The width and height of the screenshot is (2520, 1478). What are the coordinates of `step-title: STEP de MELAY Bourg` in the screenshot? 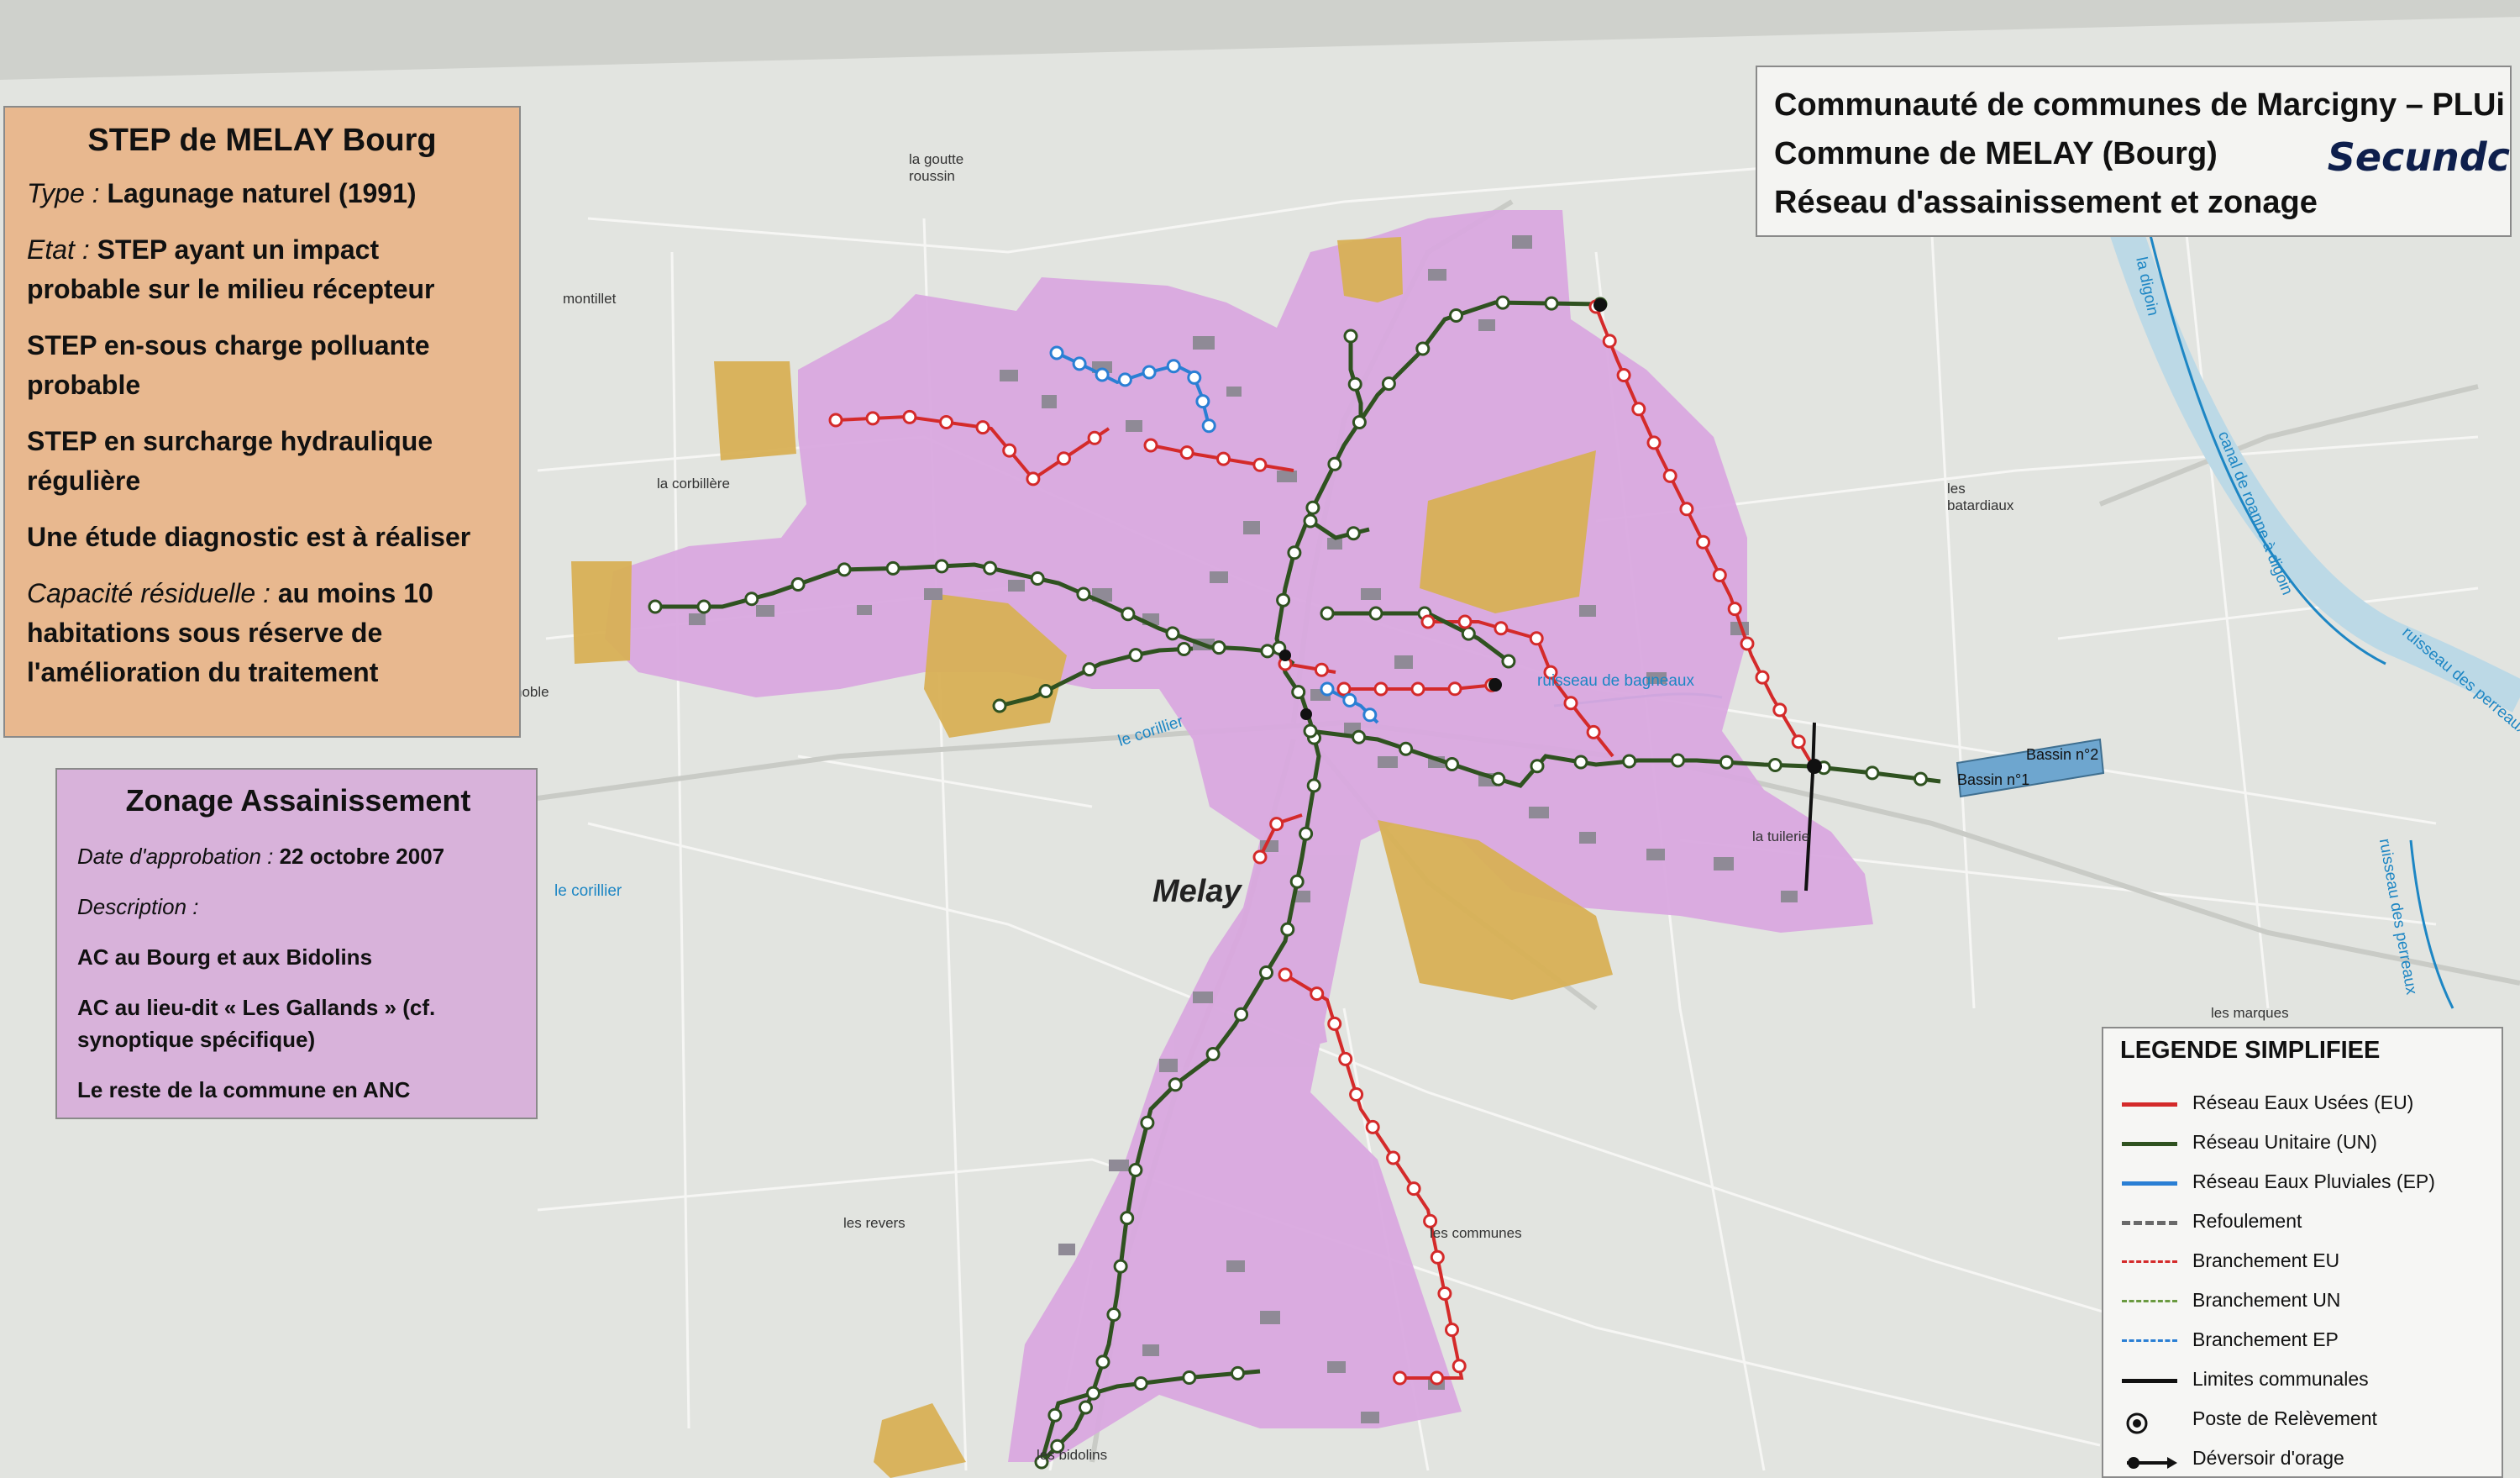 It's located at (262, 141).